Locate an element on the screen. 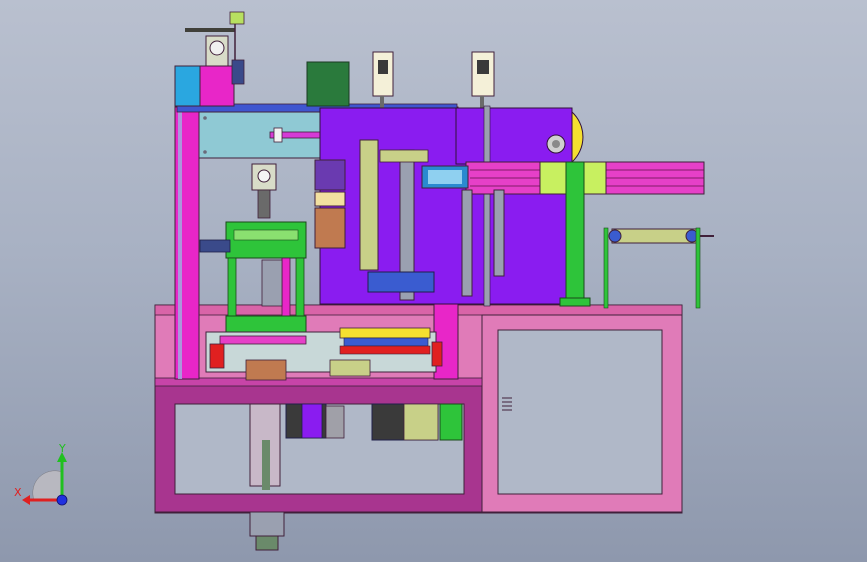  middle-frame is located at coordinates (266, 295).